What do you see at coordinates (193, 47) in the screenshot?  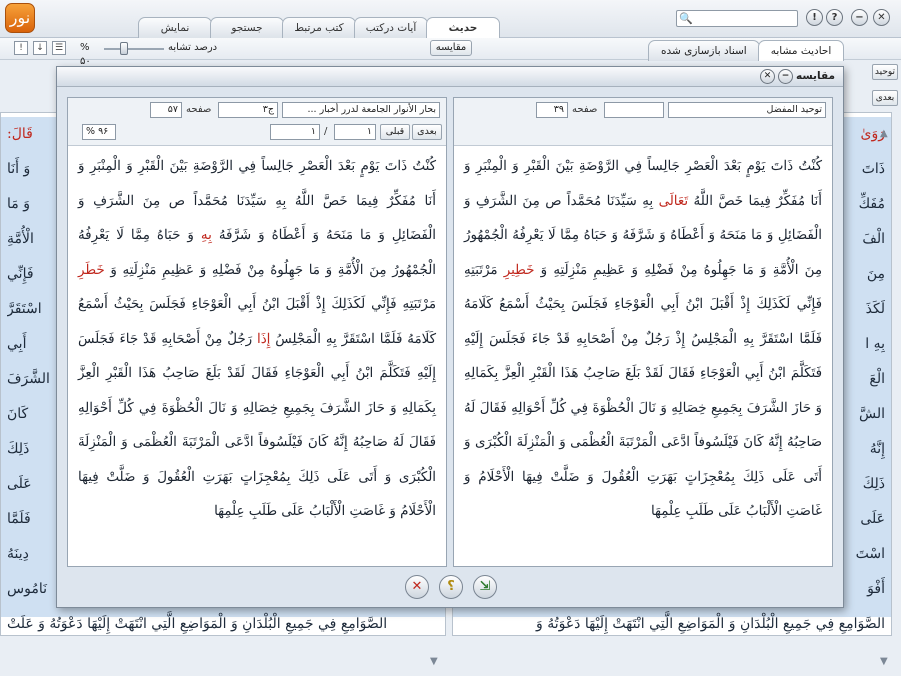 I see `similarity-label: درصد تشابه` at bounding box center [193, 47].